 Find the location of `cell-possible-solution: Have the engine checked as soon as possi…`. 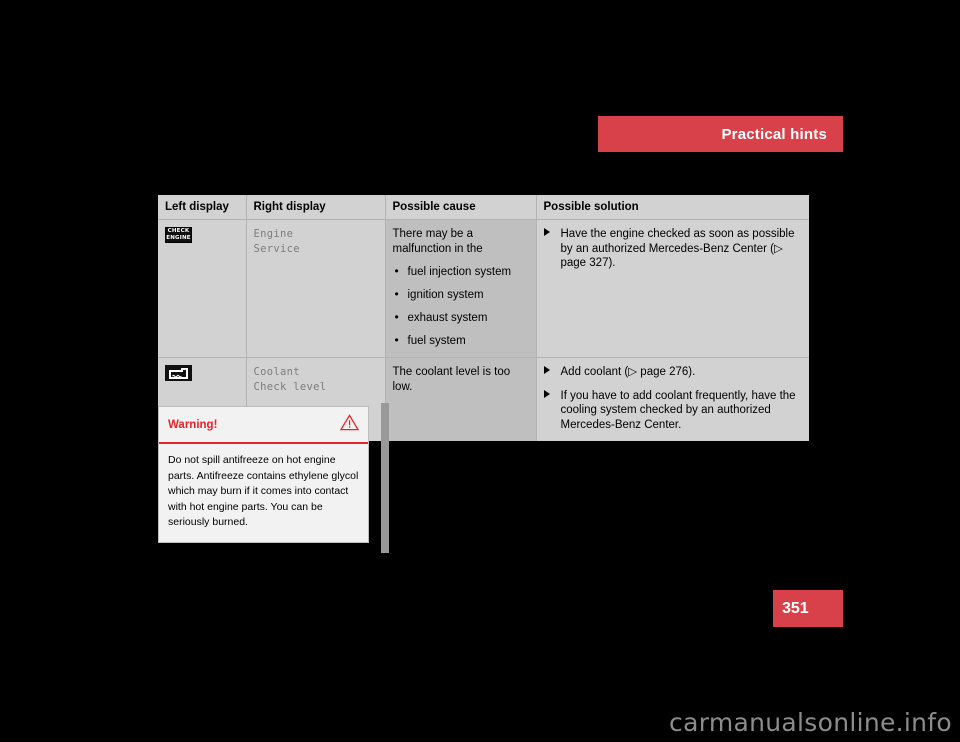

cell-possible-solution: Have the engine checked as soon as possi… is located at coordinates (672, 288).